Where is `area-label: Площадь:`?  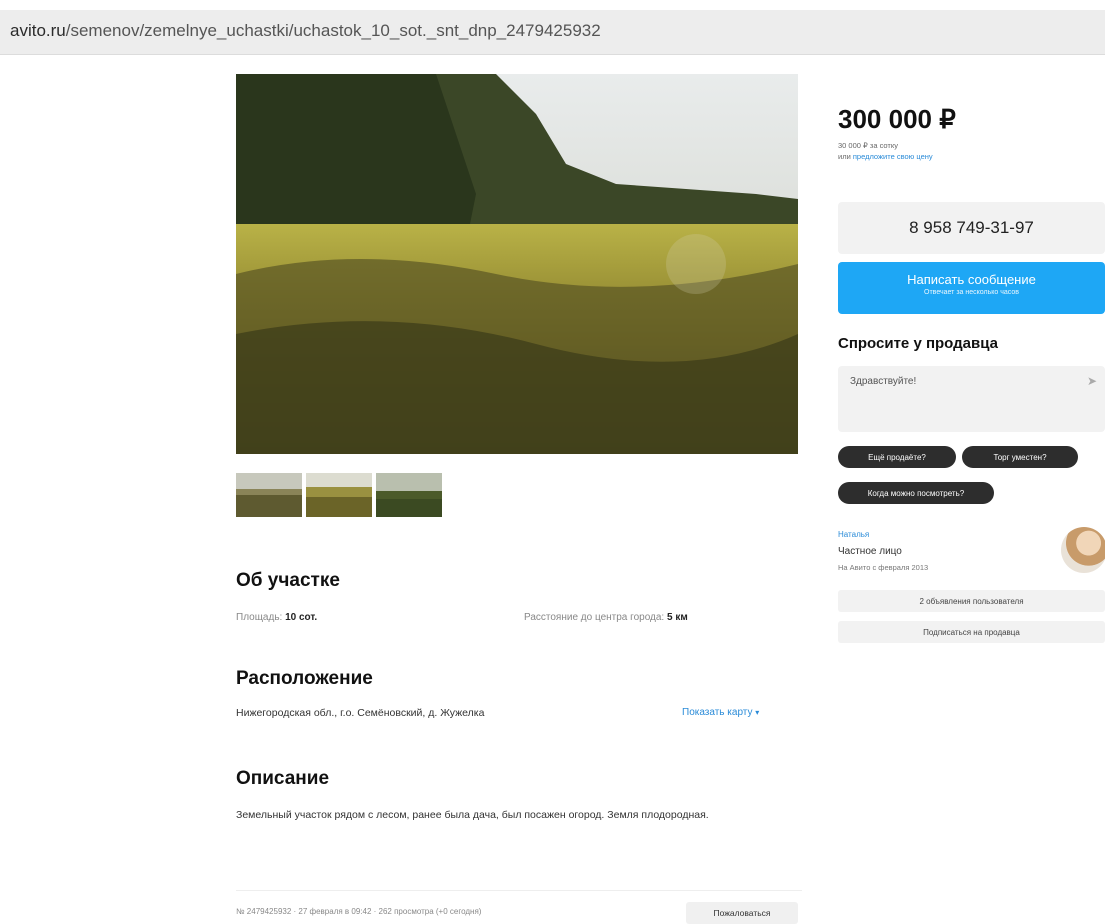 area-label: Площадь: is located at coordinates (259, 617).